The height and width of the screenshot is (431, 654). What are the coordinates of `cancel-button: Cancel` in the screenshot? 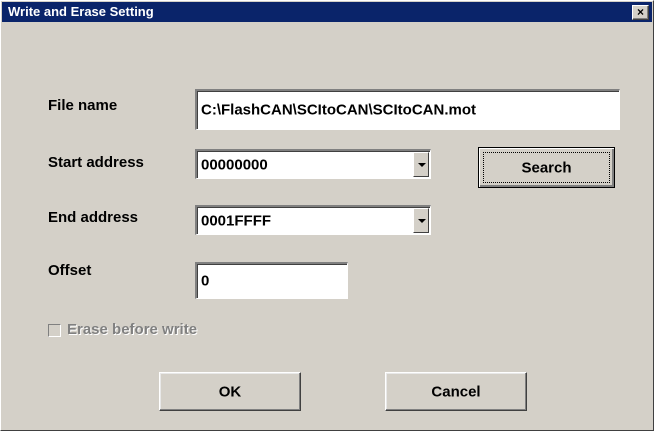 It's located at (456, 391).